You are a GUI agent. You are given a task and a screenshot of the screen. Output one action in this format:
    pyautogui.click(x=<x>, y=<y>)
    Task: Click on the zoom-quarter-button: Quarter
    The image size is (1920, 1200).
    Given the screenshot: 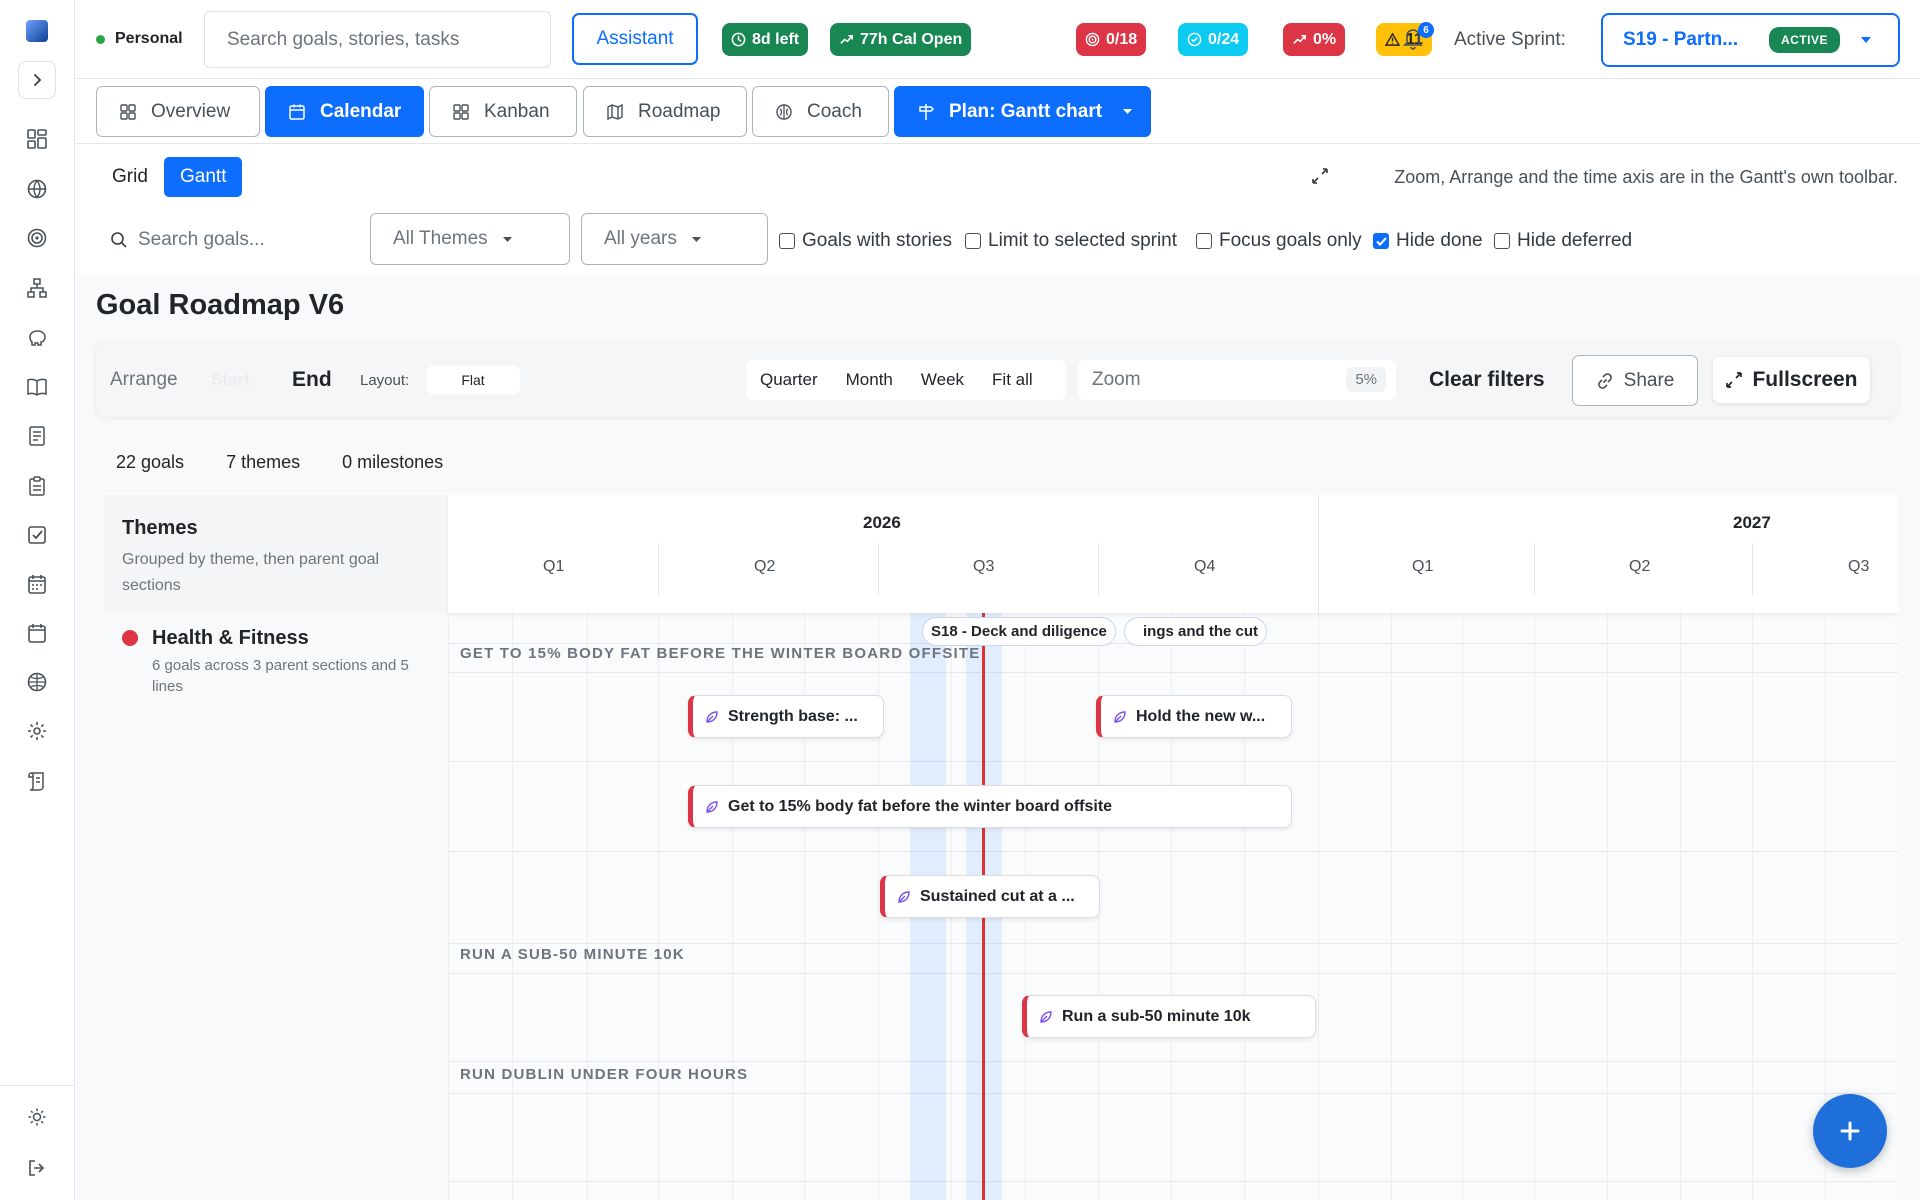 What is the action you would take?
    pyautogui.click(x=789, y=380)
    